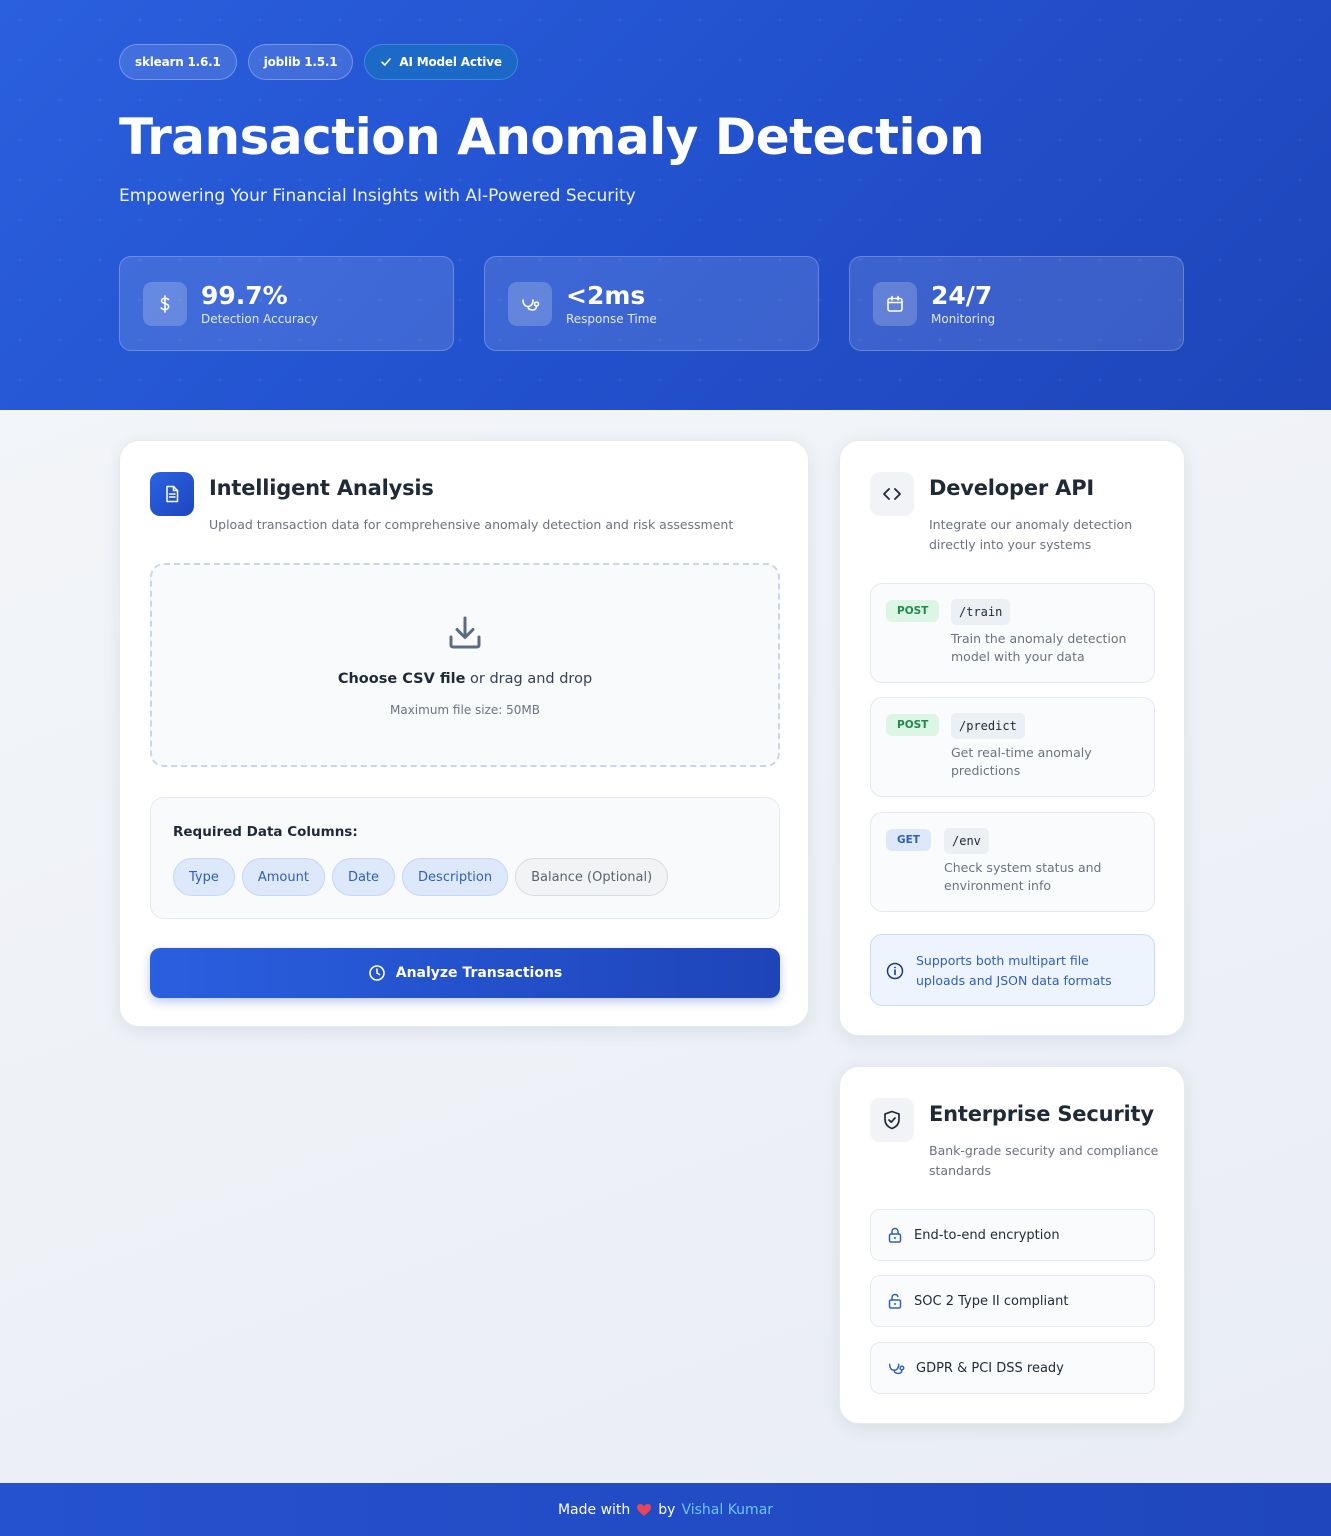  Describe the element at coordinates (981, 612) in the screenshot. I see `endpoint-path: /train` at that location.